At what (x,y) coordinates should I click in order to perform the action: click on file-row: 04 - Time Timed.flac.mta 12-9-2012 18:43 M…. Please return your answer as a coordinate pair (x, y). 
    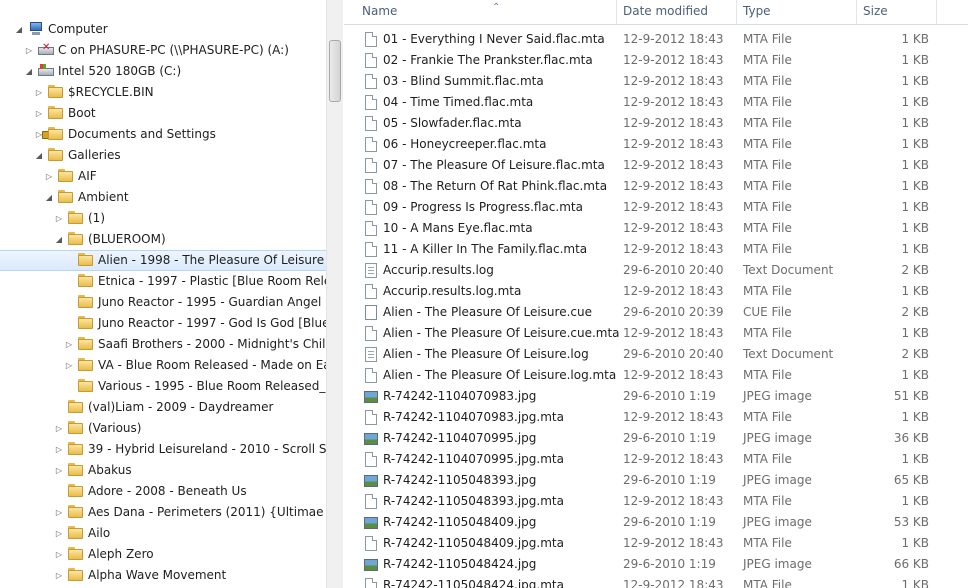
    Looking at the image, I should click on (656, 102).